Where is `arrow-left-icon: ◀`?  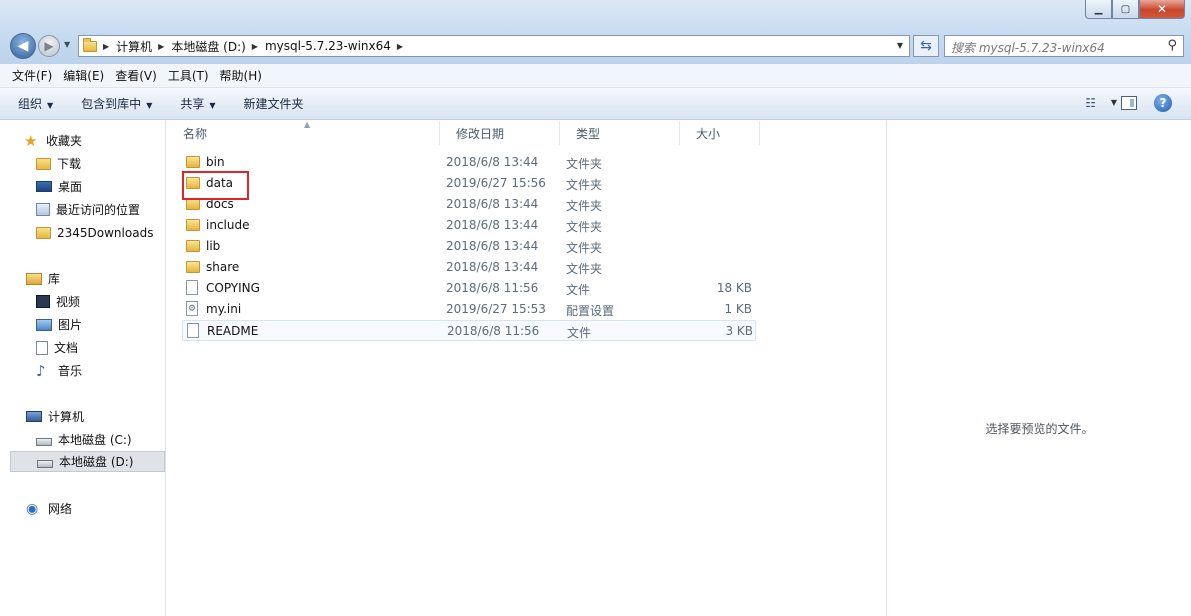 arrow-left-icon: ◀ is located at coordinates (23, 46).